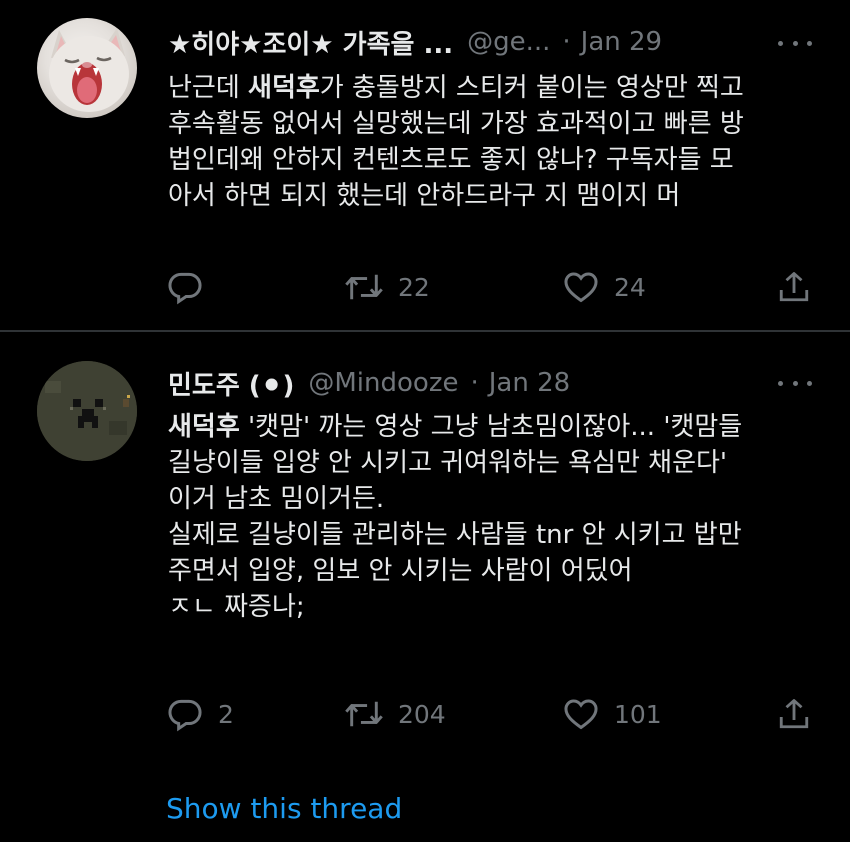 The image size is (850, 842). Describe the element at coordinates (236, 607) in the screenshot. I see `tweet-text-line: ㅈㄴ 짜증나;` at that location.